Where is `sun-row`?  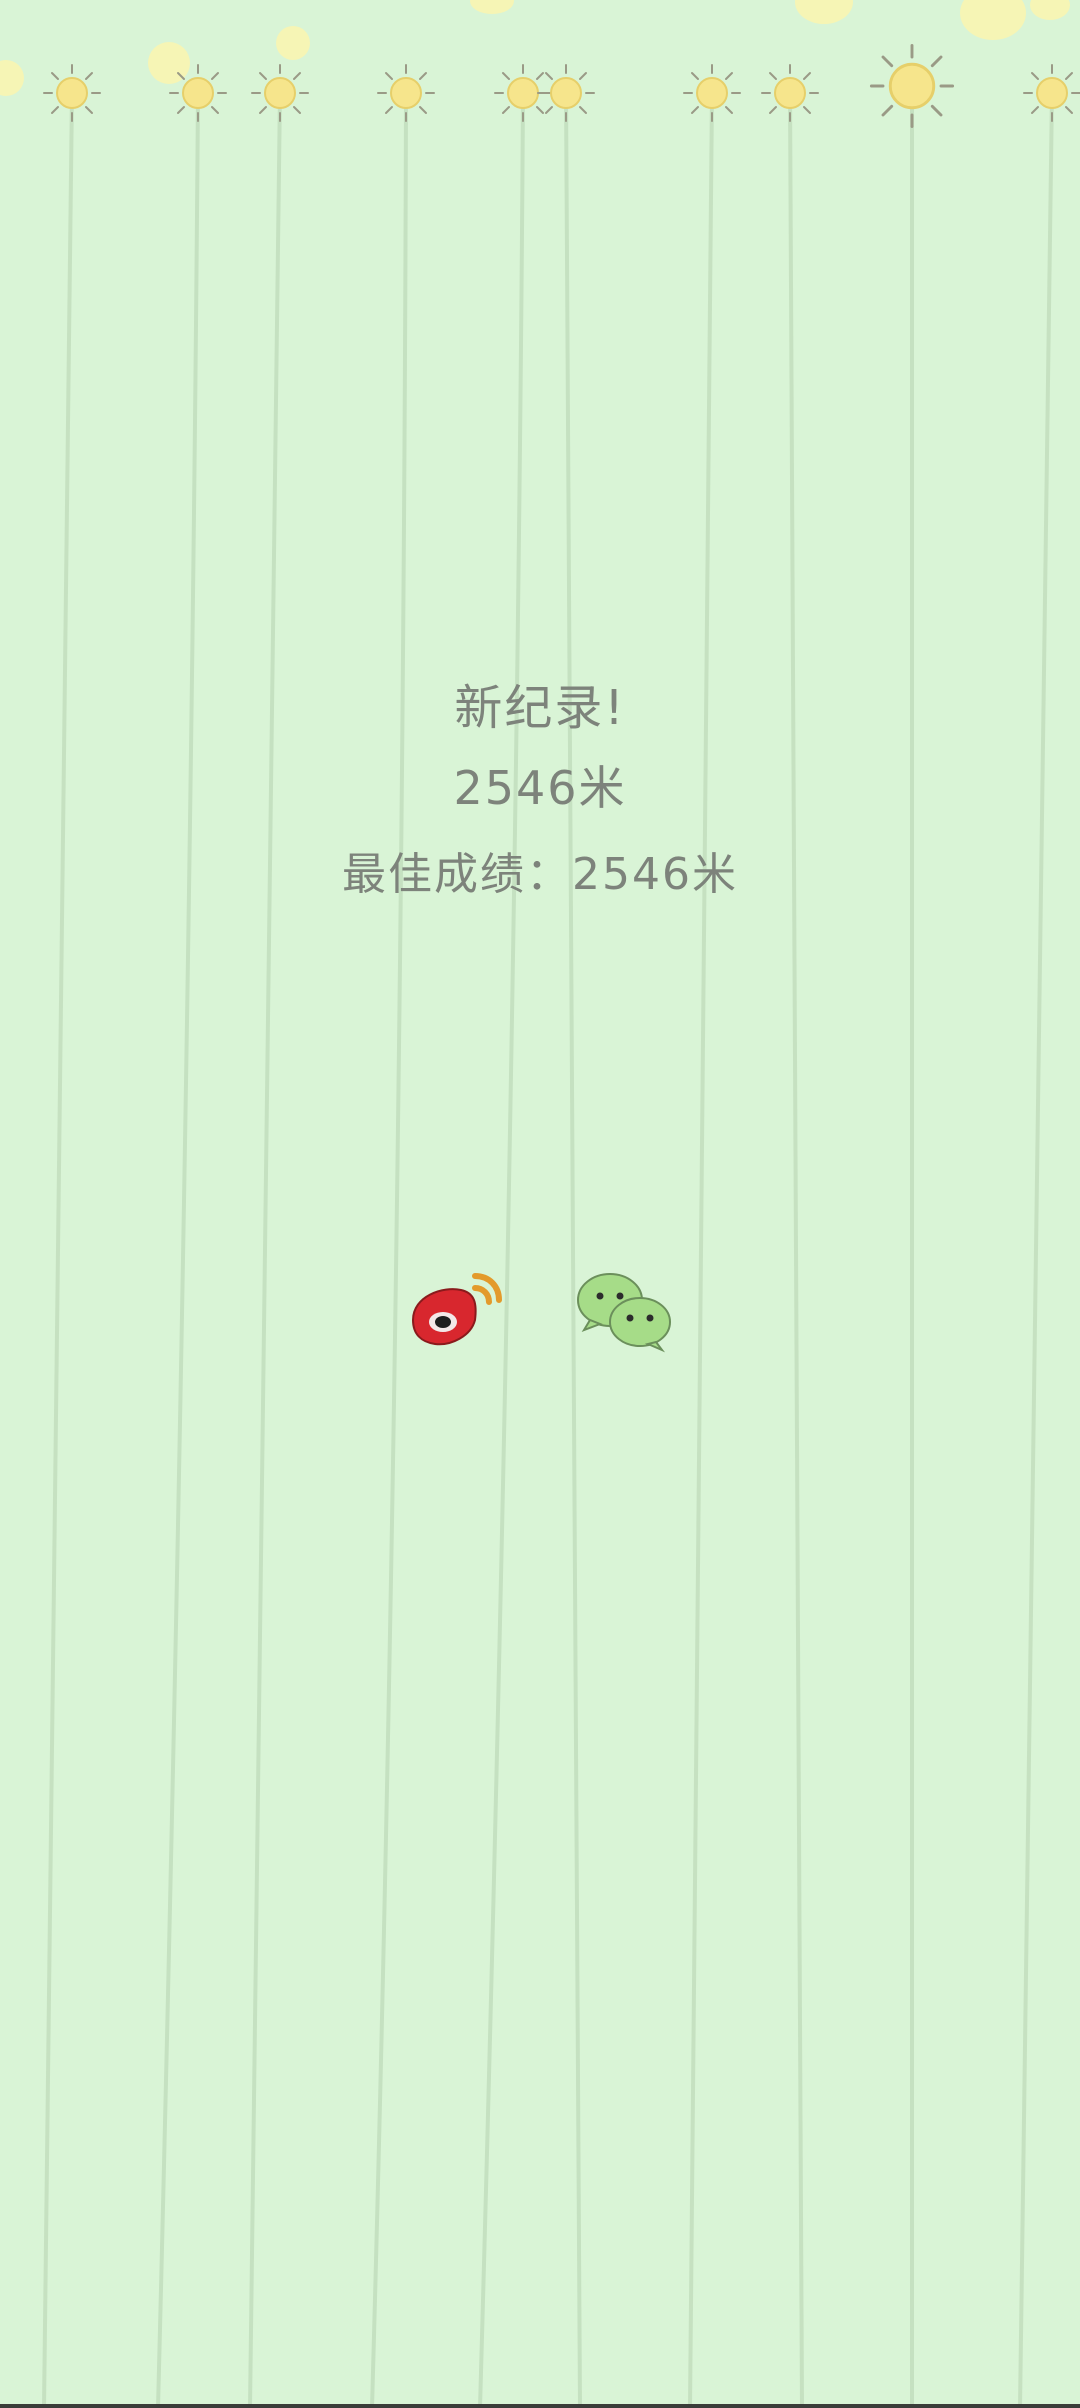 sun-row is located at coordinates (561, 86).